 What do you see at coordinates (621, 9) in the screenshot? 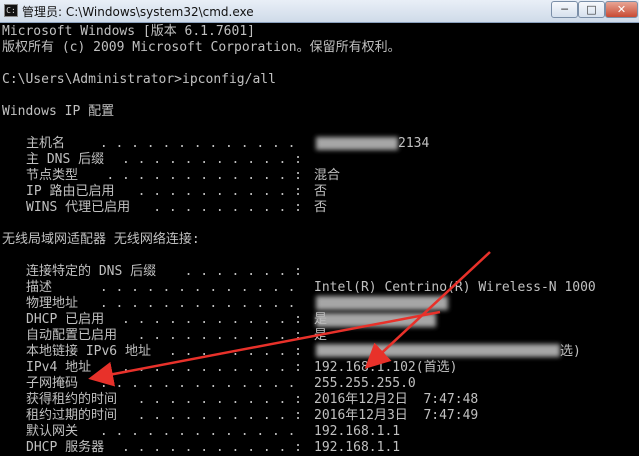
I see `close-button: ✕` at bounding box center [621, 9].